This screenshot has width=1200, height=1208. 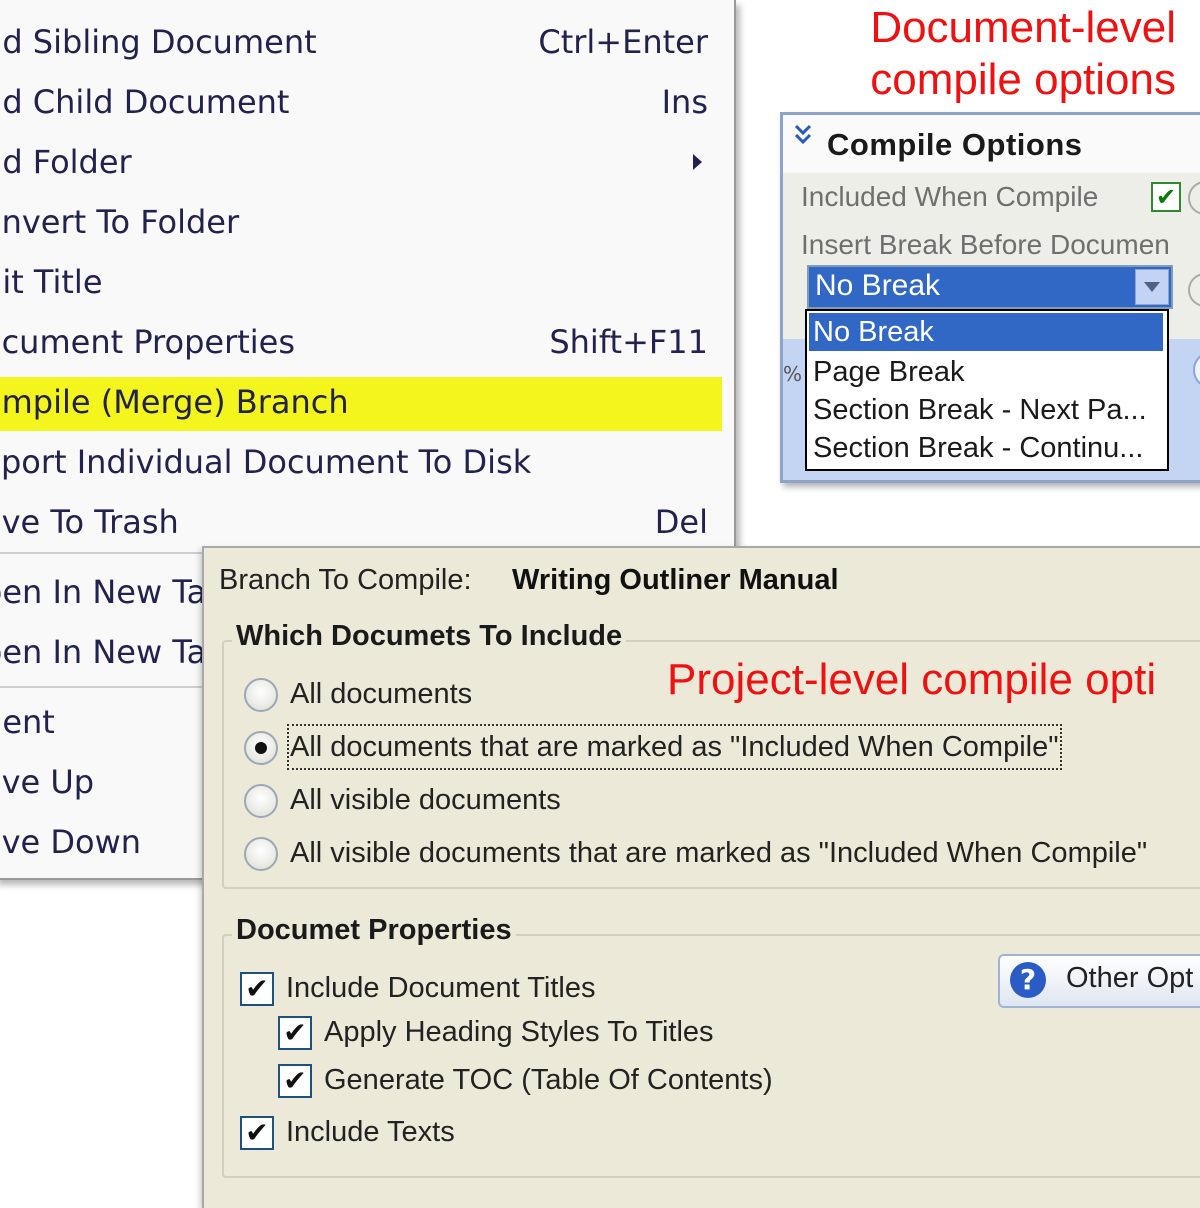 I want to click on menu-item-label: ompile (Merge) Branch, so click(x=174, y=402).